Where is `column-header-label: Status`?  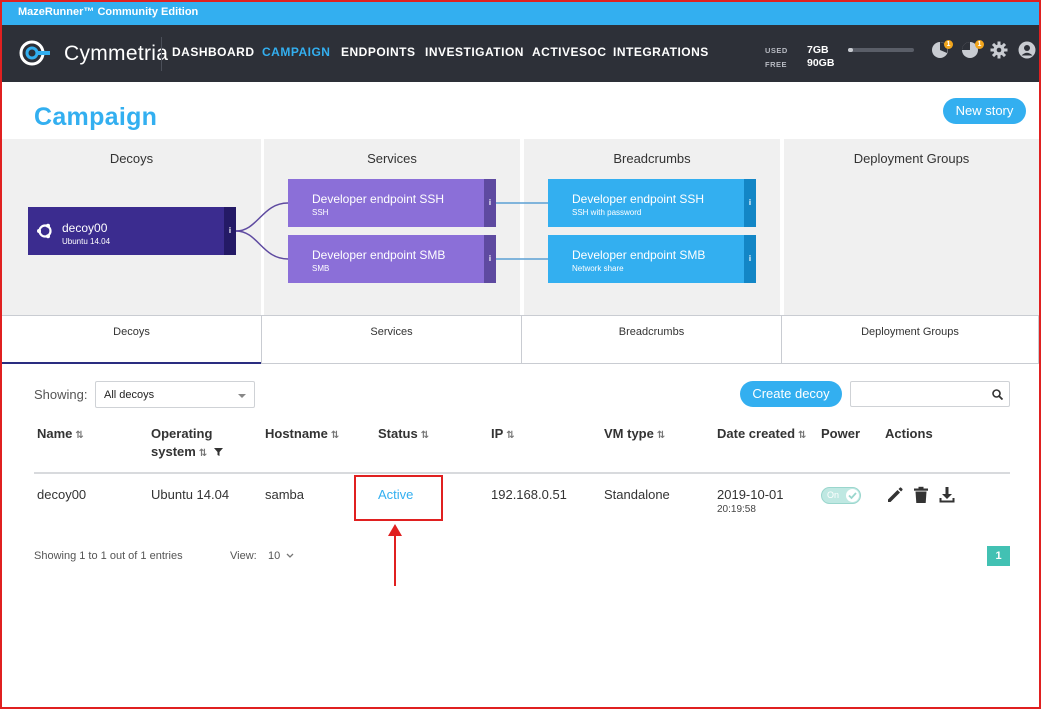 column-header-label: Status is located at coordinates (398, 433).